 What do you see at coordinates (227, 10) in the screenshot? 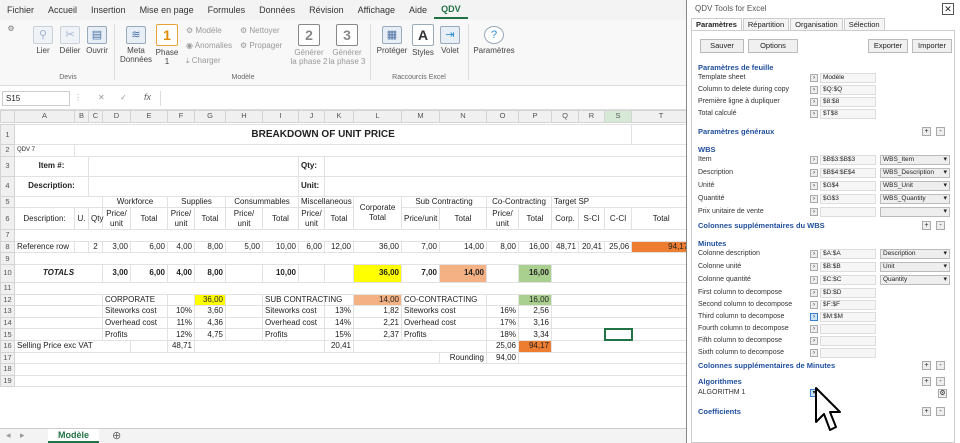
I see `tab-formules: Formules` at bounding box center [227, 10].